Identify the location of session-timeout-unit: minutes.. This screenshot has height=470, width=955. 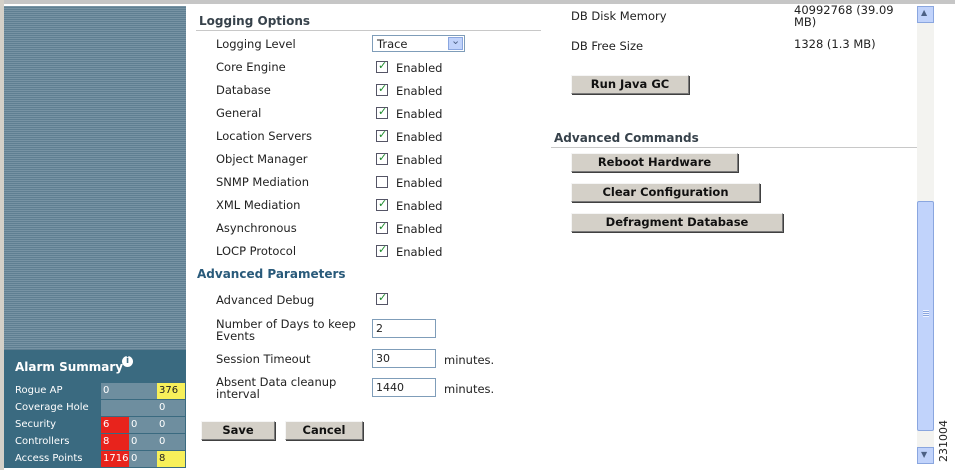
(469, 360).